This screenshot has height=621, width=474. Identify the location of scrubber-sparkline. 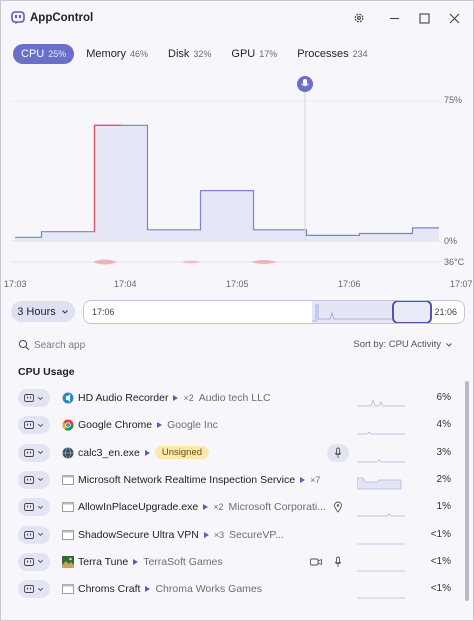
(352, 313).